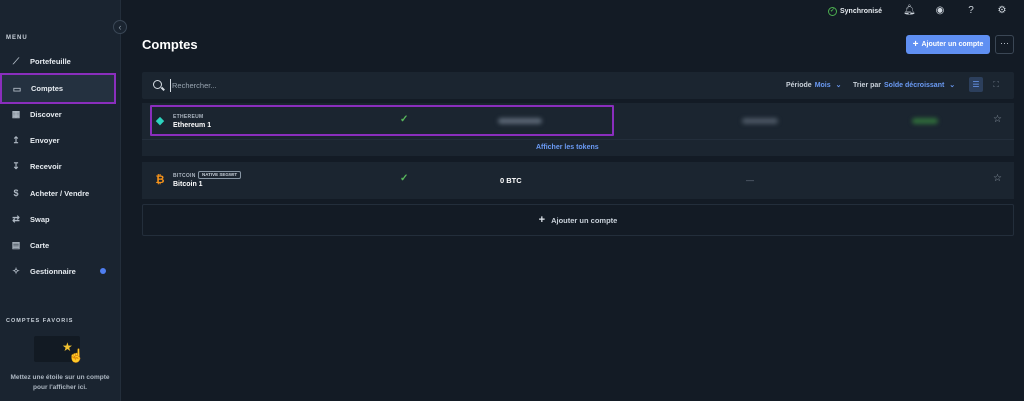 The image size is (1024, 401). I want to click on add-account-label: Ajouter un compte, so click(952, 44).